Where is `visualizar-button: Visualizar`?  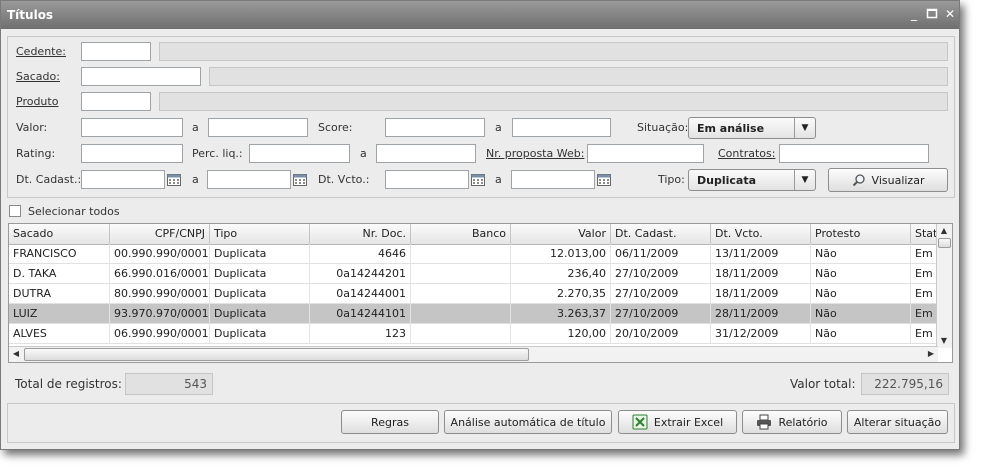
visualizar-button: Visualizar is located at coordinates (888, 180).